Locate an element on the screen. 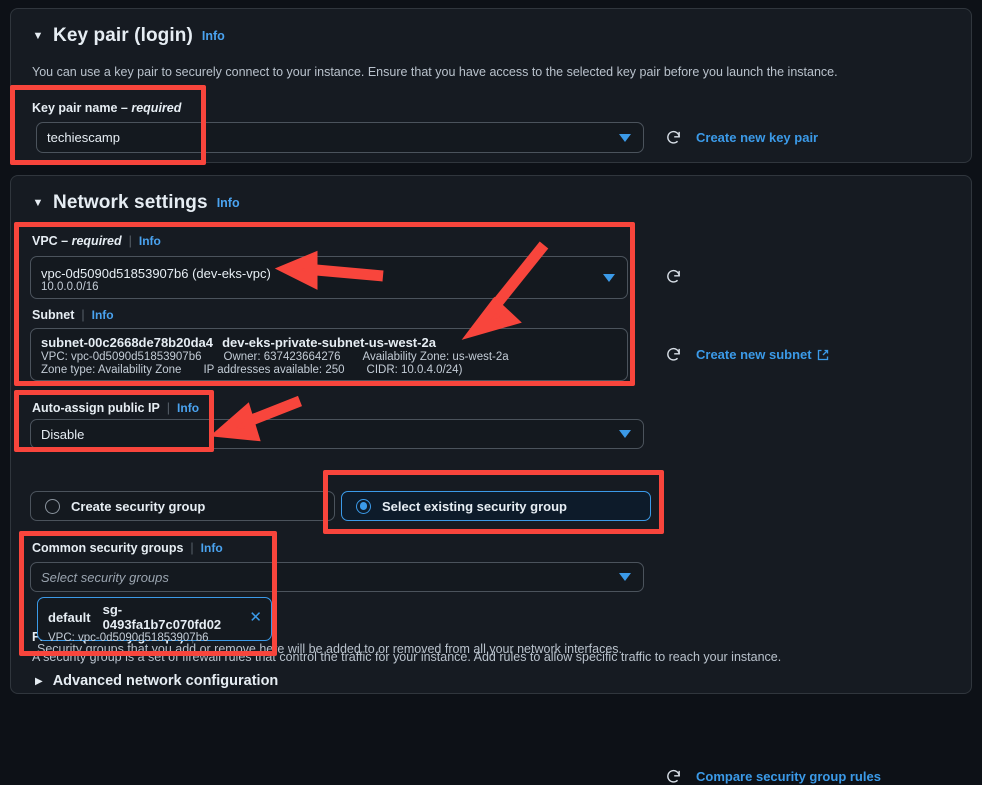  create-new-subnet-label: Create new subnet is located at coordinates (754, 354).